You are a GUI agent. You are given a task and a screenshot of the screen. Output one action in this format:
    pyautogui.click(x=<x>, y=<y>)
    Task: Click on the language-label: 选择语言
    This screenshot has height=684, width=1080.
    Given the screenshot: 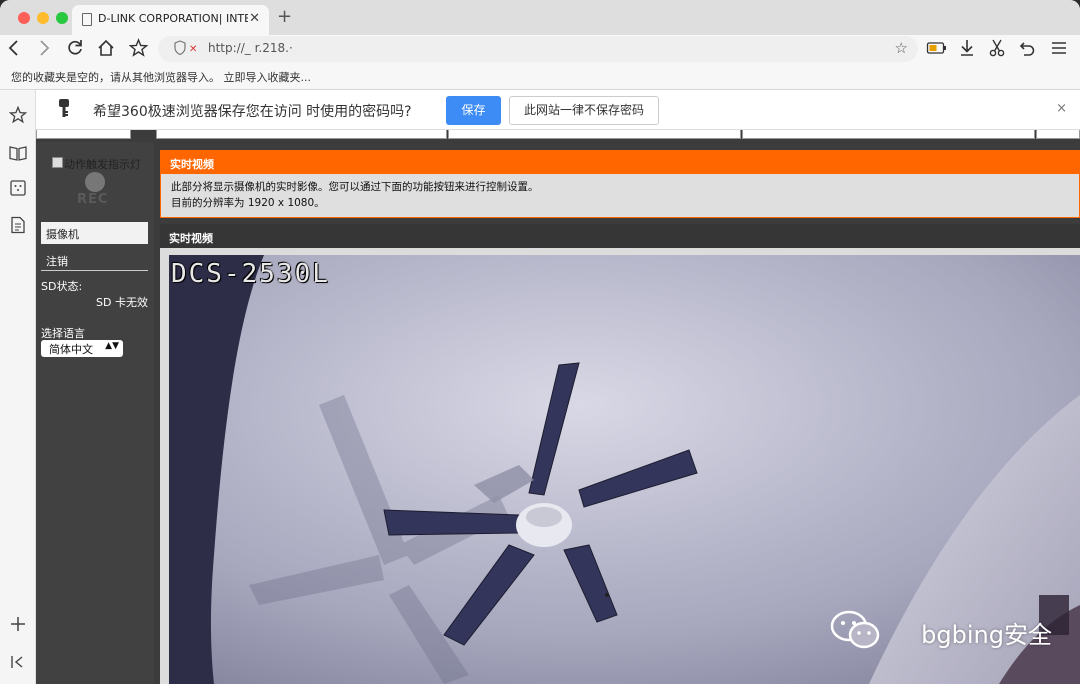 What is the action you would take?
    pyautogui.click(x=63, y=333)
    